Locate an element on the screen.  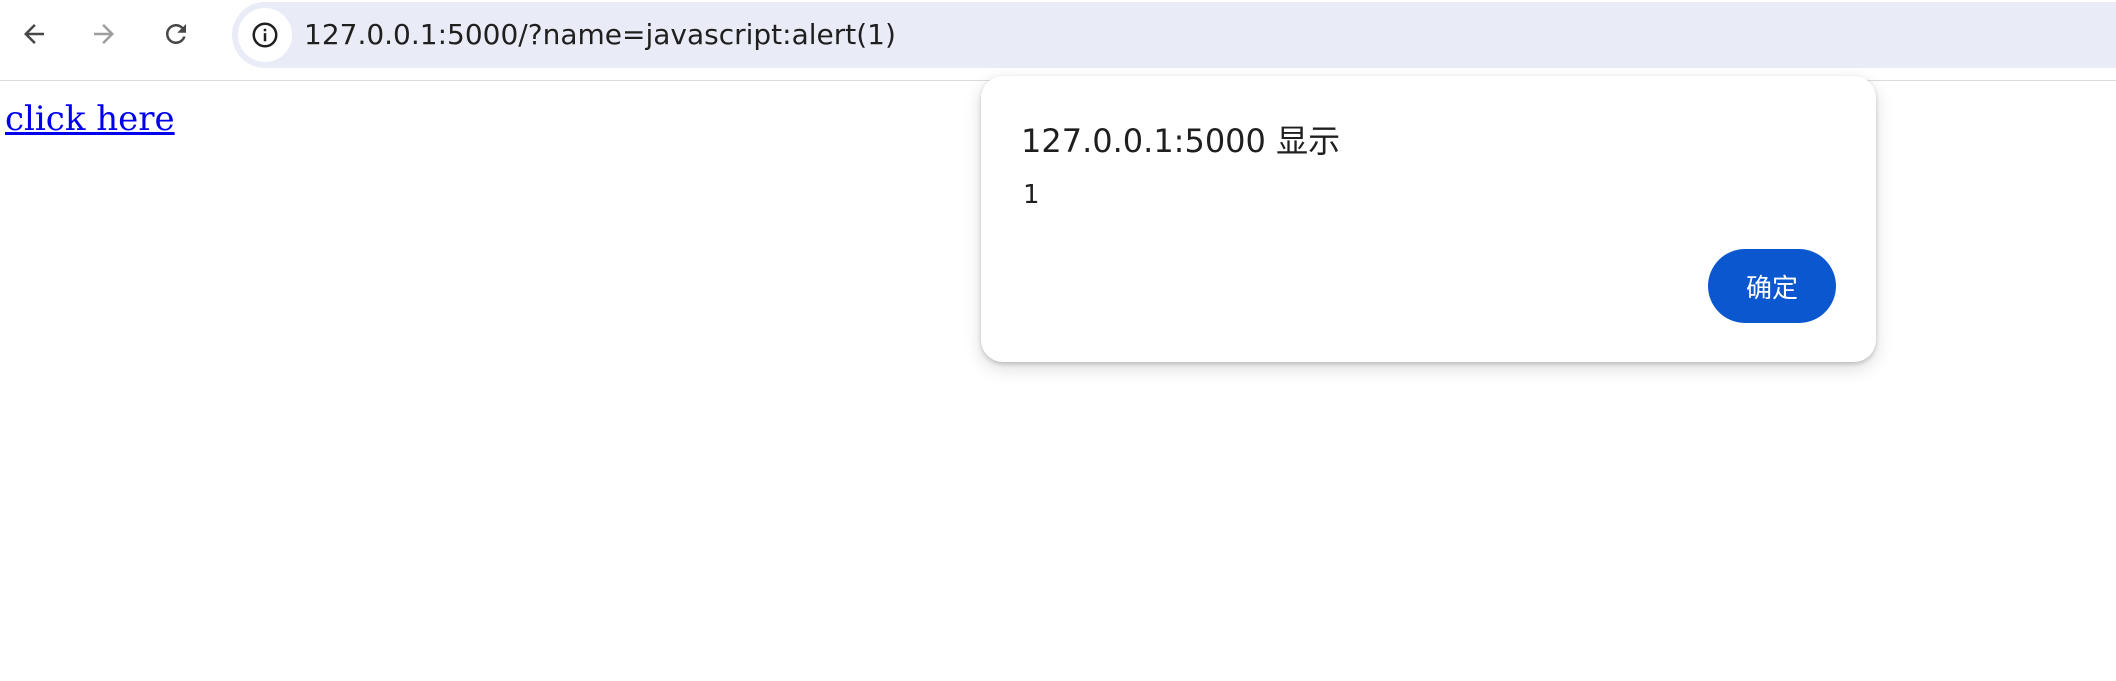
forward-button is located at coordinates (104, 34).